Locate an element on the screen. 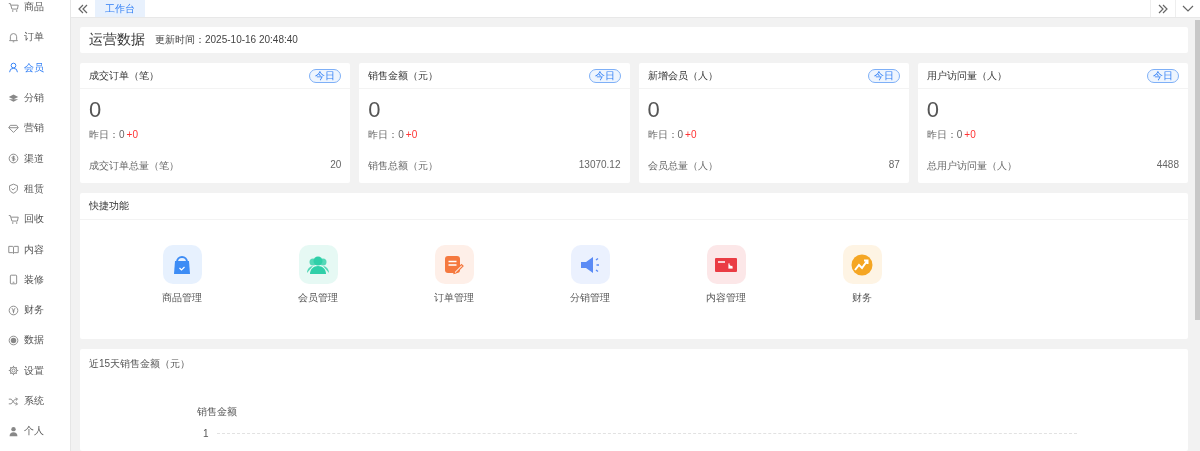 The height and width of the screenshot is (451, 1200). layers-icon is located at coordinates (13, 98).